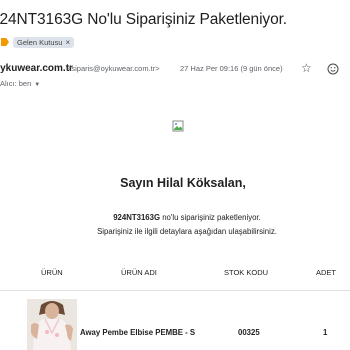 The width and height of the screenshot is (350, 350). What do you see at coordinates (5, 42) in the screenshot?
I see `label-arrow-icon` at bounding box center [5, 42].